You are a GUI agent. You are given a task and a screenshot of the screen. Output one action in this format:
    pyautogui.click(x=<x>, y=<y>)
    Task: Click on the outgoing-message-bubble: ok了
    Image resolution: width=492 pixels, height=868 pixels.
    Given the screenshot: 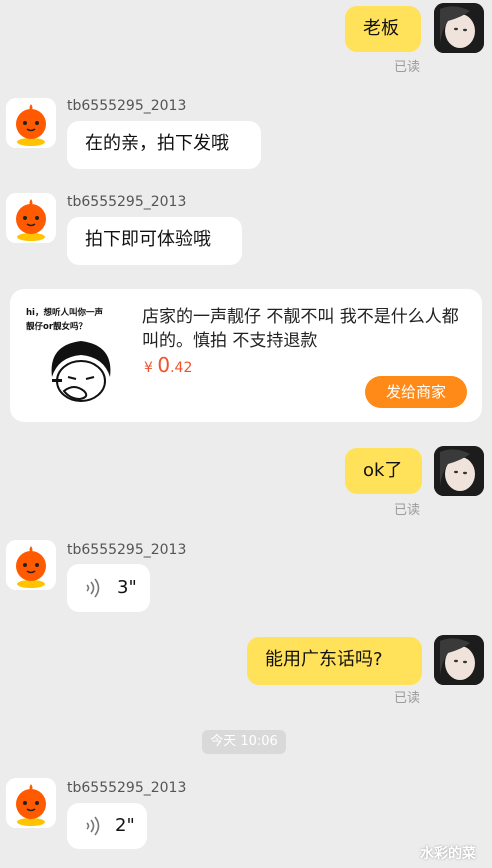 What is the action you would take?
    pyautogui.click(x=383, y=471)
    